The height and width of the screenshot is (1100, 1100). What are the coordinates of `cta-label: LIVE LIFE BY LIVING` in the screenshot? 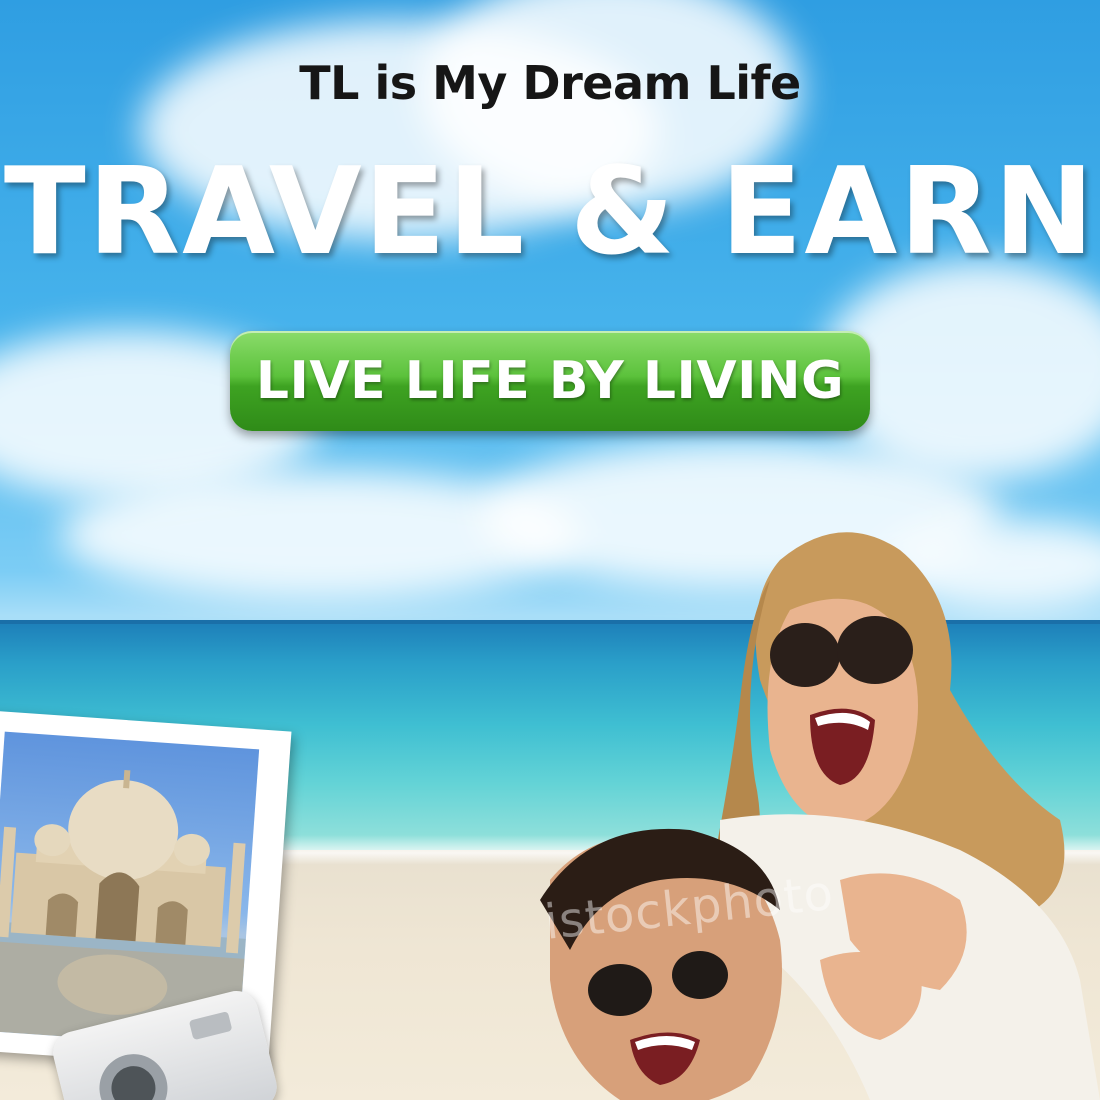 It's located at (550, 381).